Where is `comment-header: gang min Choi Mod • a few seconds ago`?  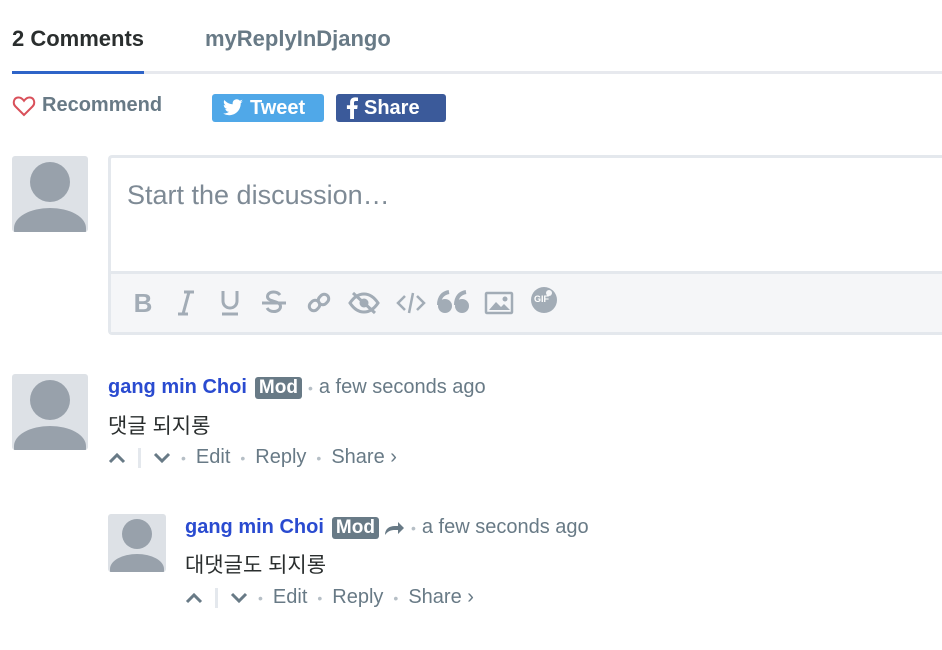
comment-header: gang min Choi Mod • a few seconds ago is located at coordinates (297, 387).